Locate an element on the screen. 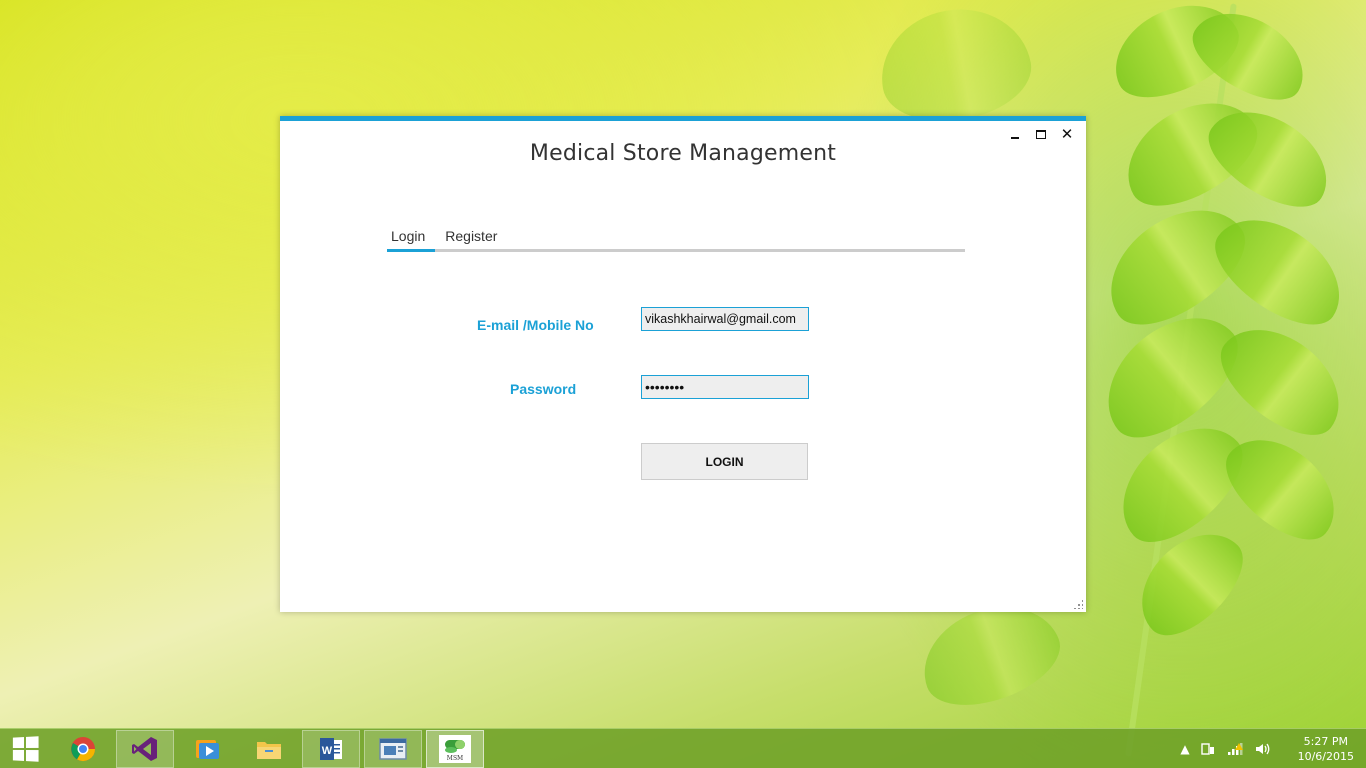  network-icon is located at coordinates (1235, 749).